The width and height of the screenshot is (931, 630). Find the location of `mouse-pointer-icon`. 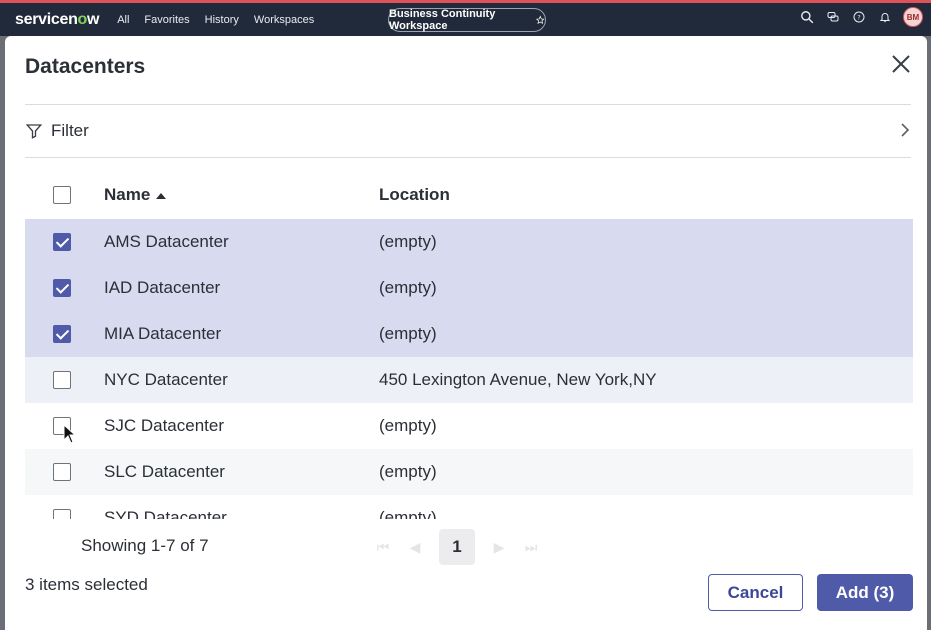

mouse-pointer-icon is located at coordinates (70, 434).